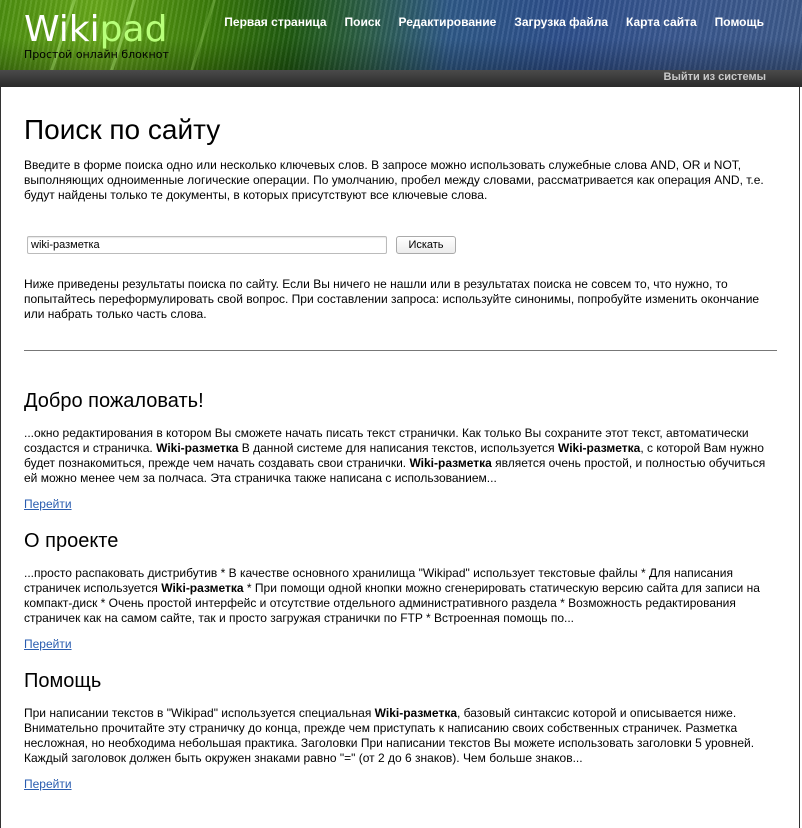 The image size is (802, 828). I want to click on search-input, so click(207, 245).